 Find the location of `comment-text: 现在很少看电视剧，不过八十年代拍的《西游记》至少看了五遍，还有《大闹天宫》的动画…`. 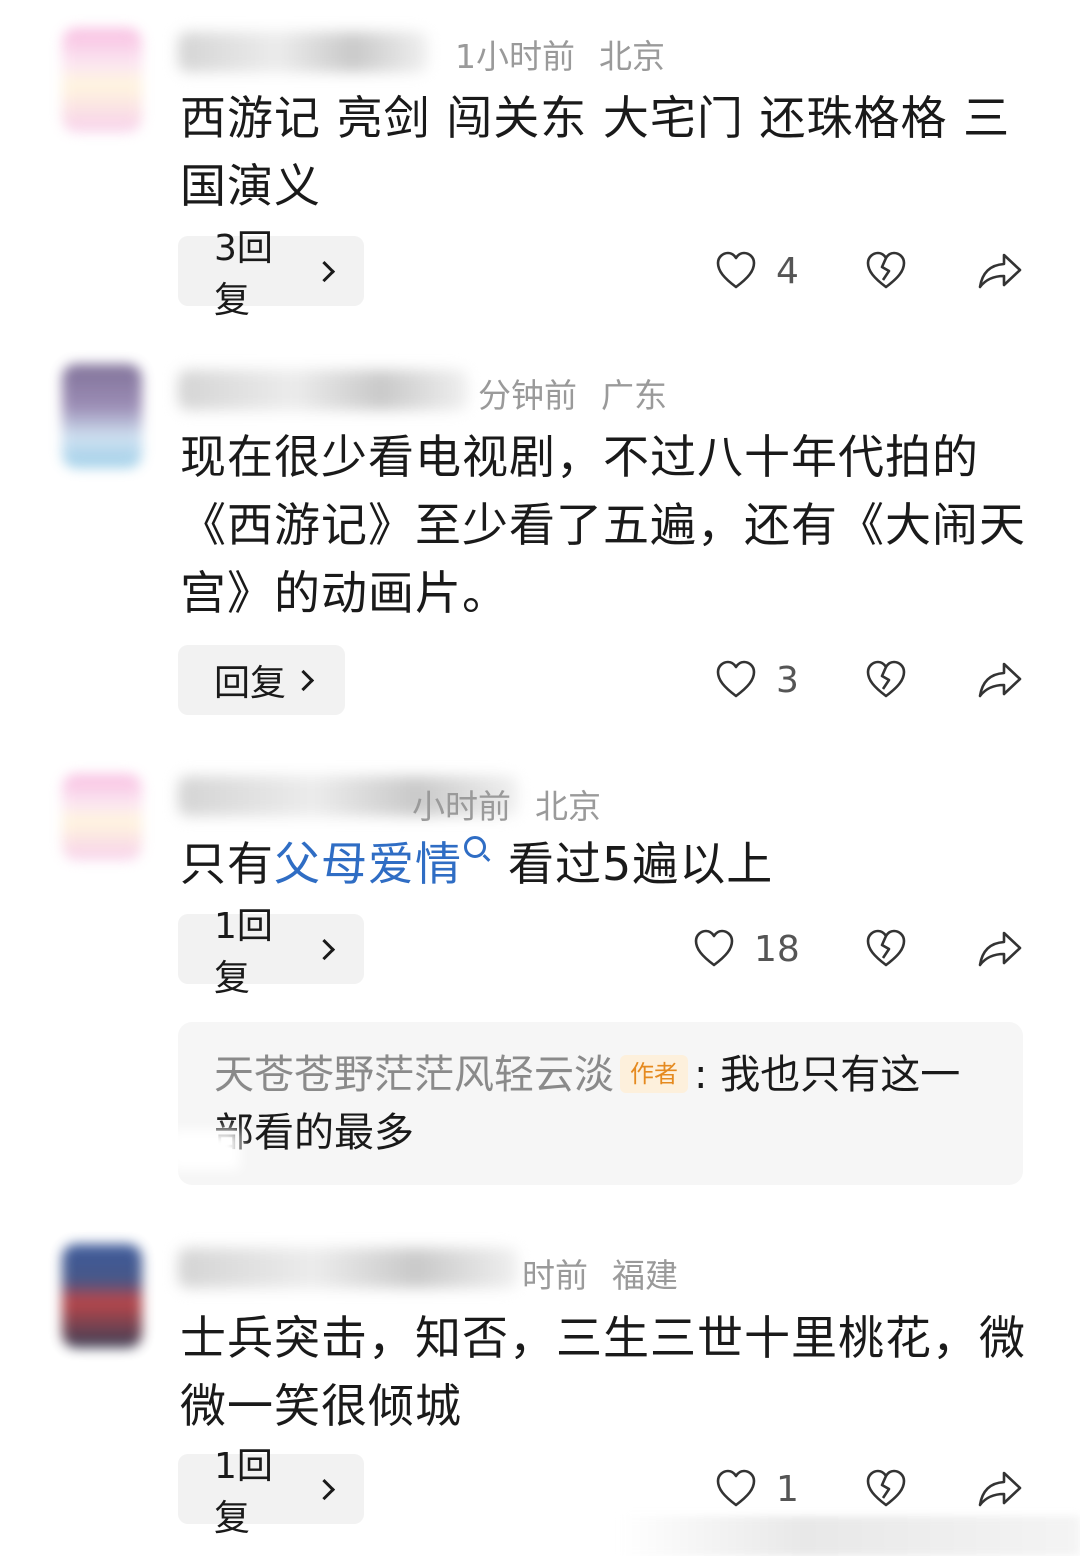

comment-text: 现在很少看电视剧，不过八十年代拍的《西游记》至少看了五遍，还有《大闹天宫》的动画… is located at coordinates (603, 525).